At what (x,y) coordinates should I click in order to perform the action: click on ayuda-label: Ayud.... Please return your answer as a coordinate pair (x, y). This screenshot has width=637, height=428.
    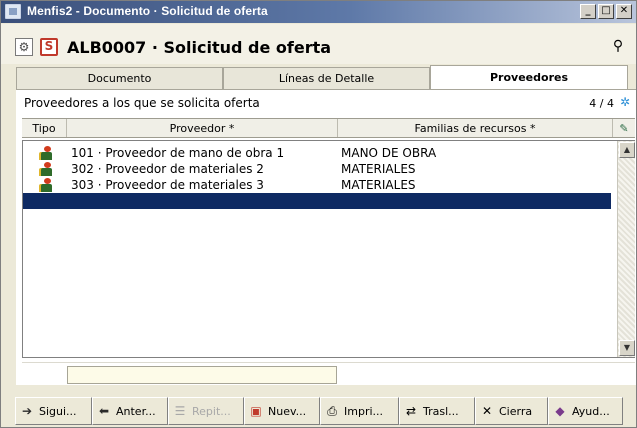
    Looking at the image, I should click on (591, 411).